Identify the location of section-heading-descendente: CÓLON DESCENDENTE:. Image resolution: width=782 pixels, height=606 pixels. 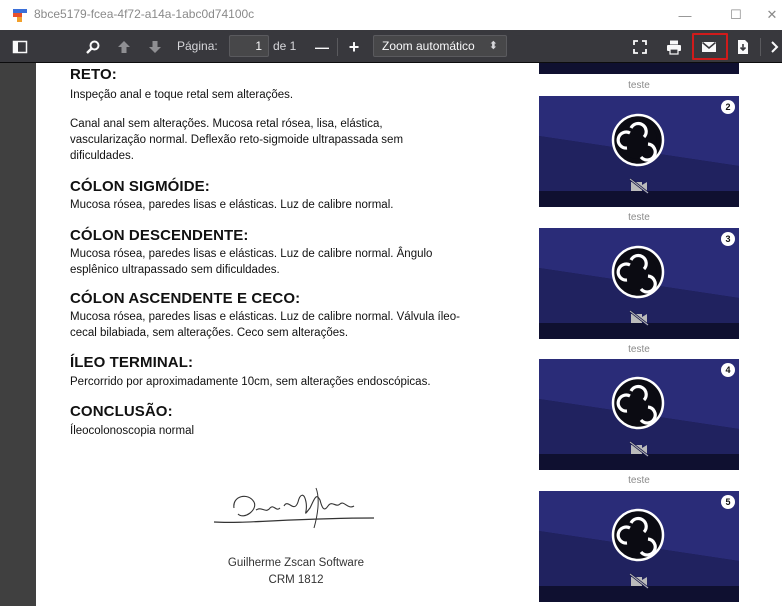
(159, 235).